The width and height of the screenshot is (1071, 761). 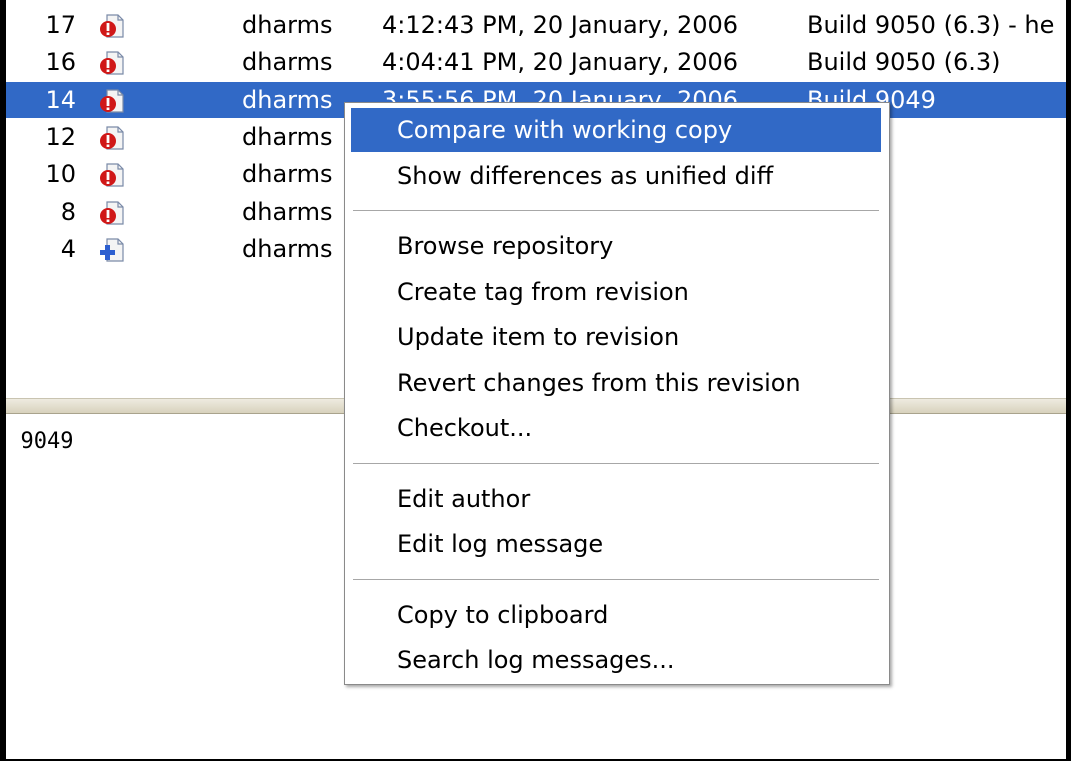 I want to click on menu-item-edit-log-message: Edit log message, so click(x=616, y=544).